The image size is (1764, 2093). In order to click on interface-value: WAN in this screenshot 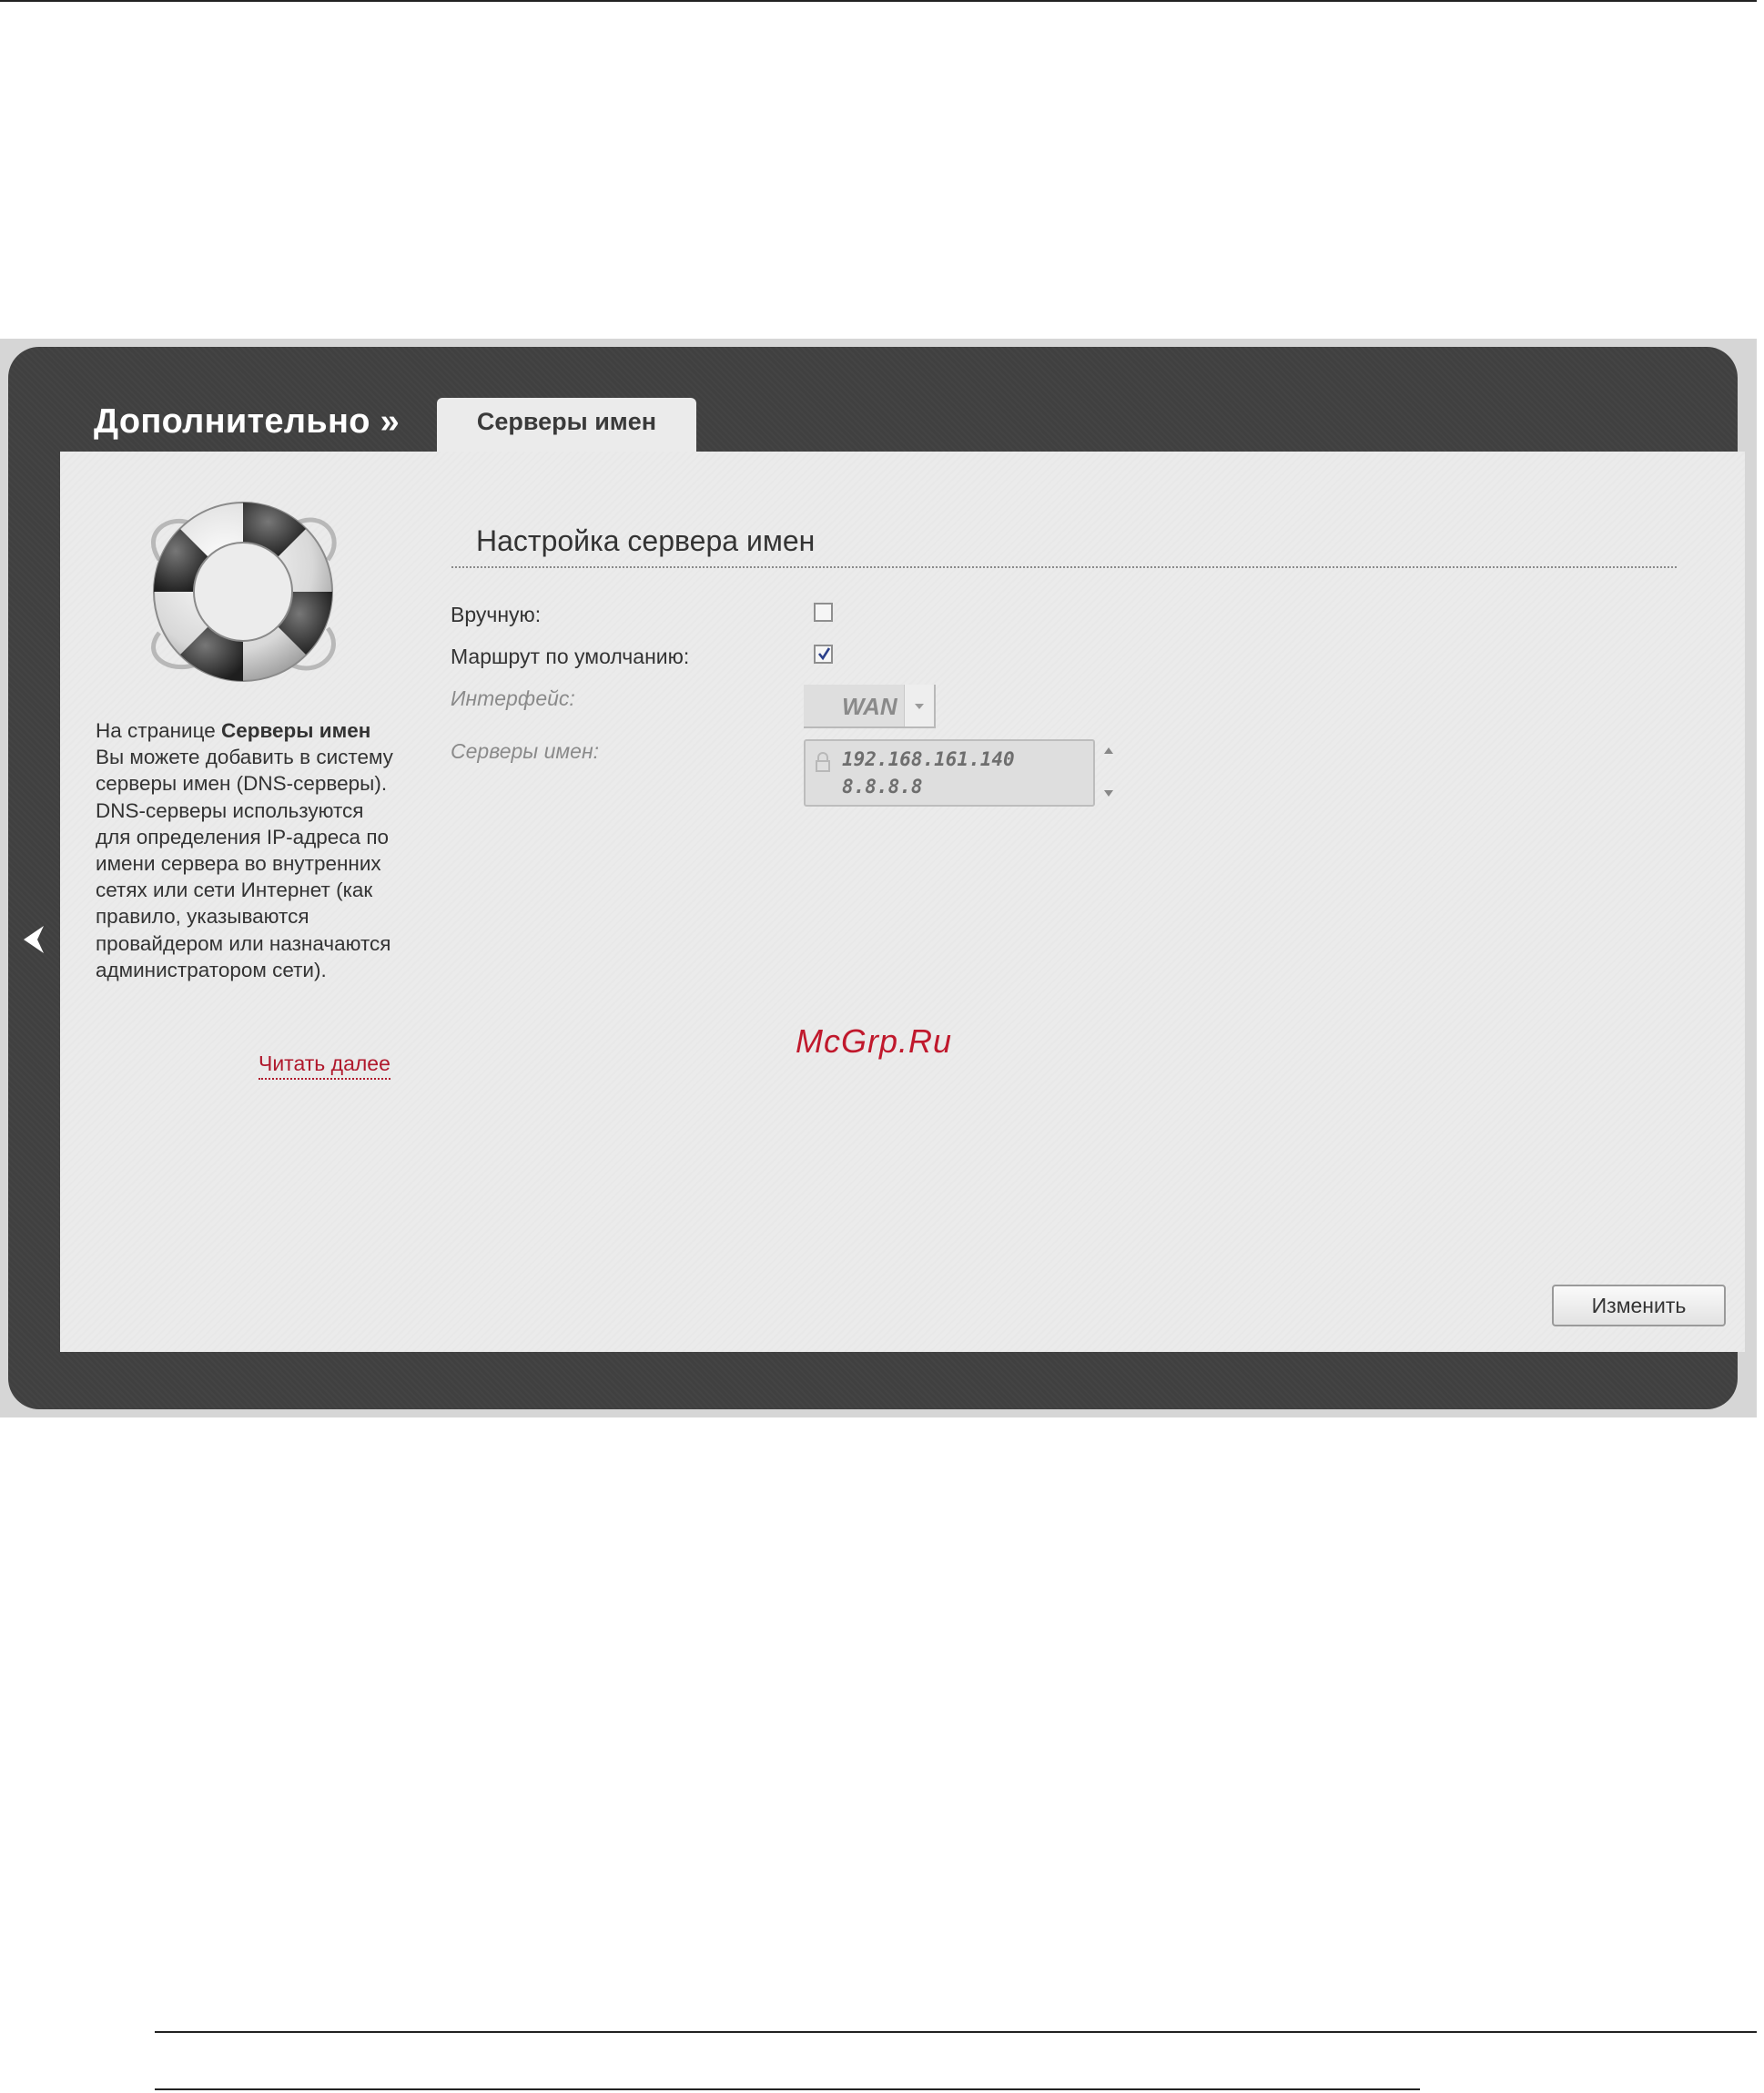, I will do `click(869, 706)`.